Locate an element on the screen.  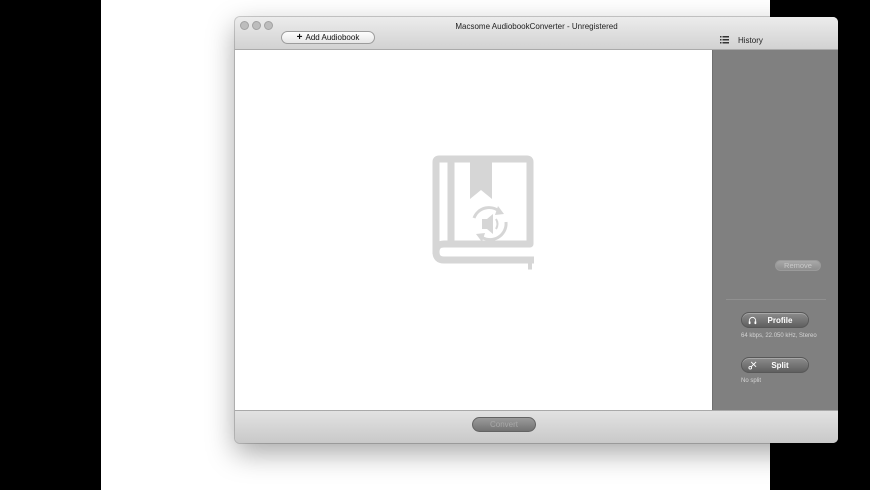
history-button: History is located at coordinates (741, 40).